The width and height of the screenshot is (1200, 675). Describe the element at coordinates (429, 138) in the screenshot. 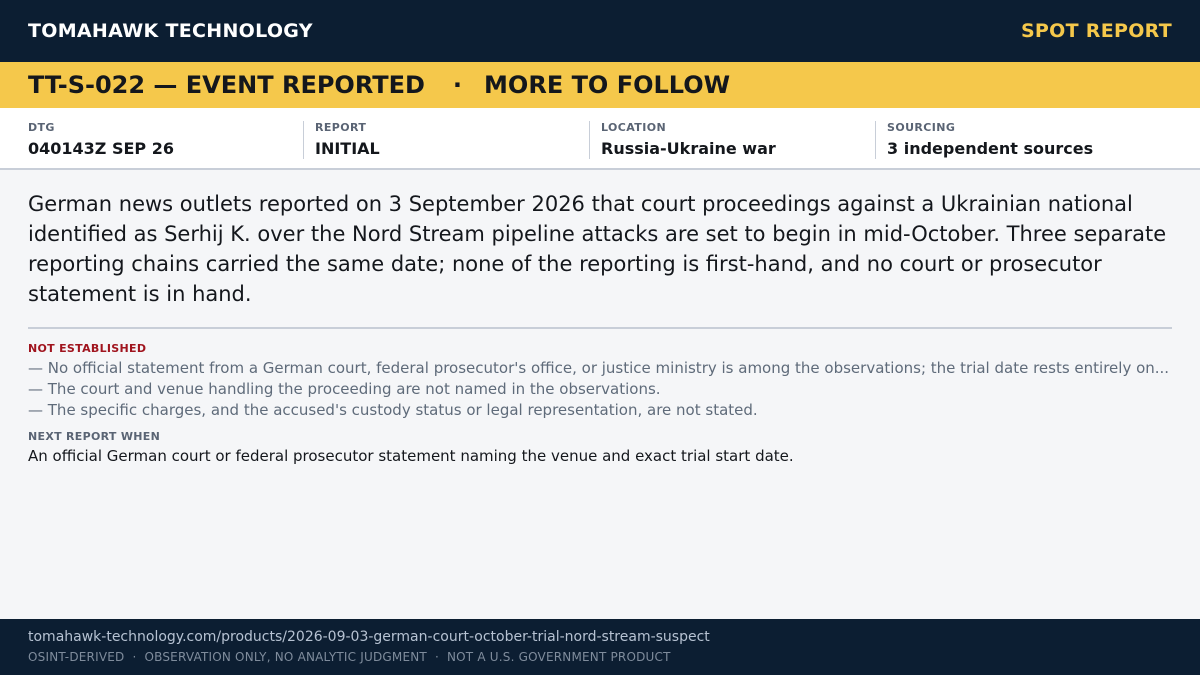

I see `meta-report: REPORT INITIAL` at that location.